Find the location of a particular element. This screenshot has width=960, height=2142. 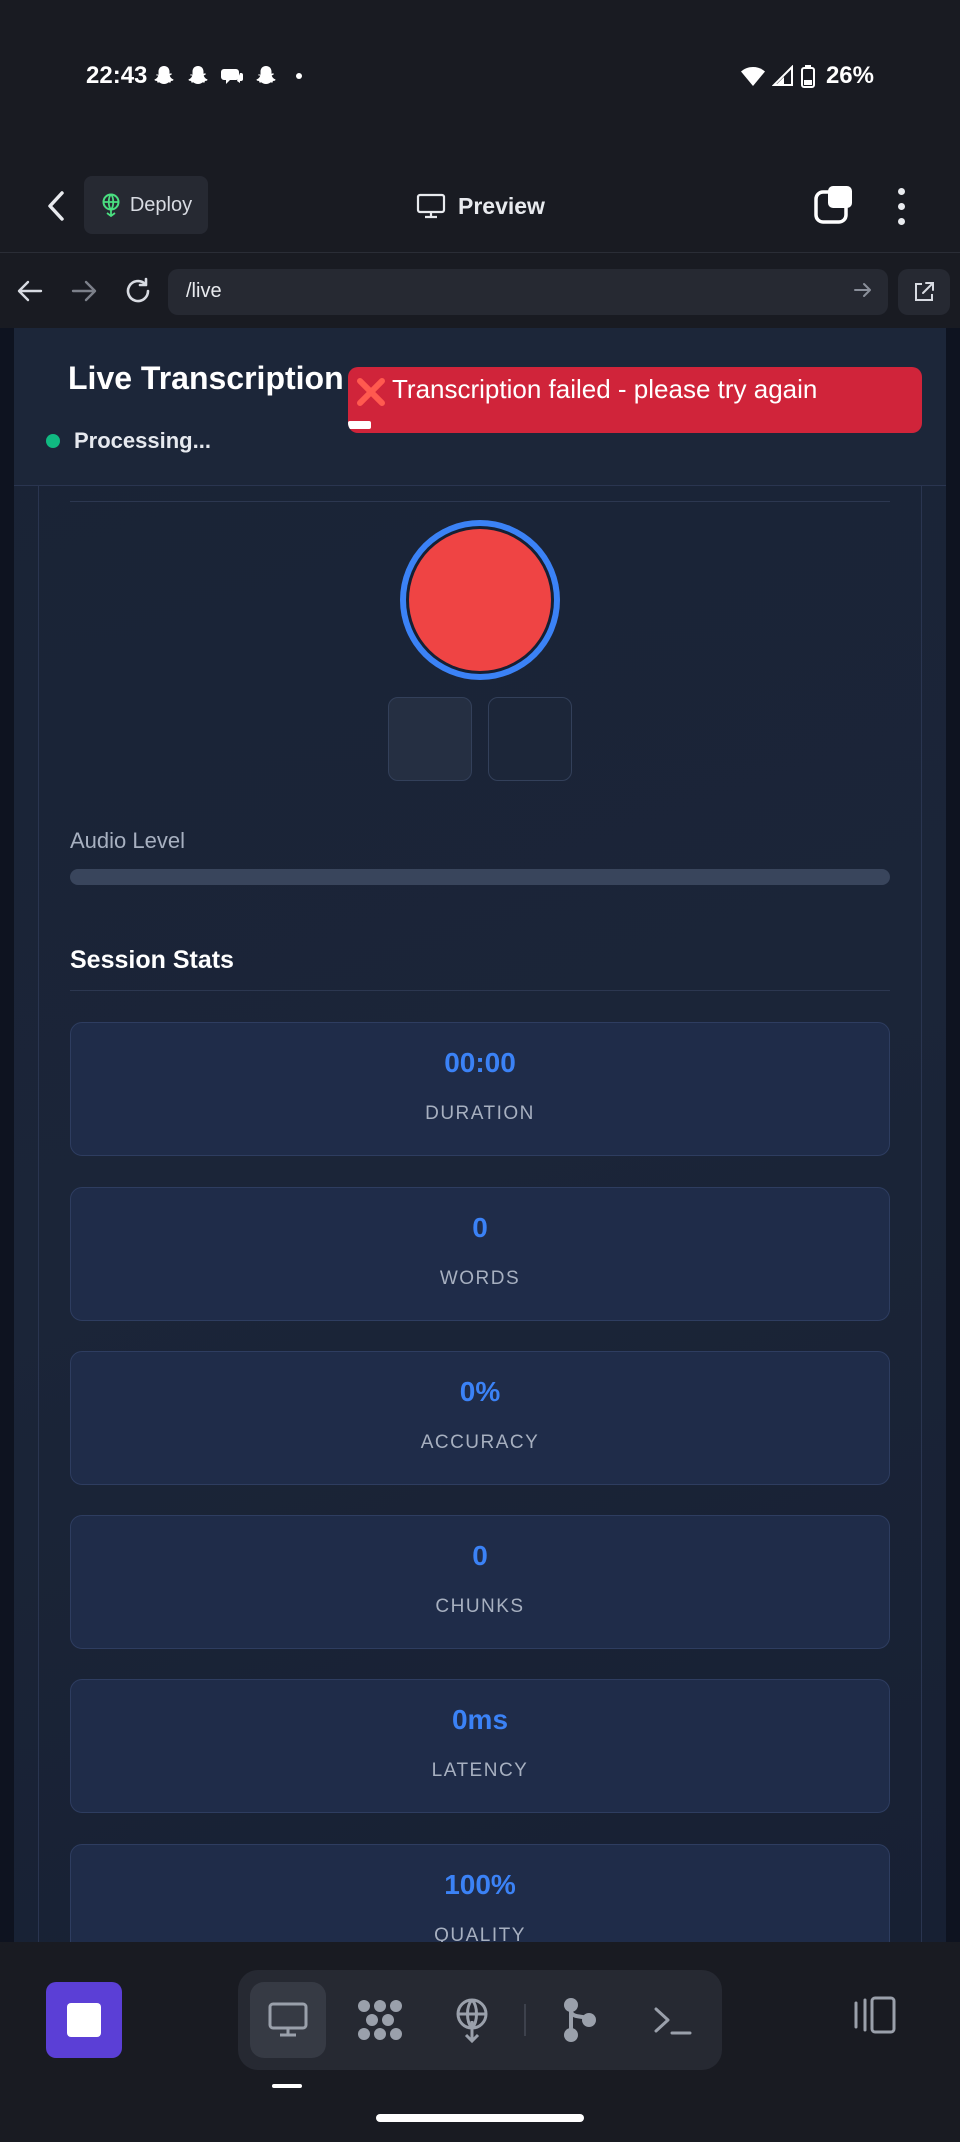

stop-app-button is located at coordinates (84, 2020).